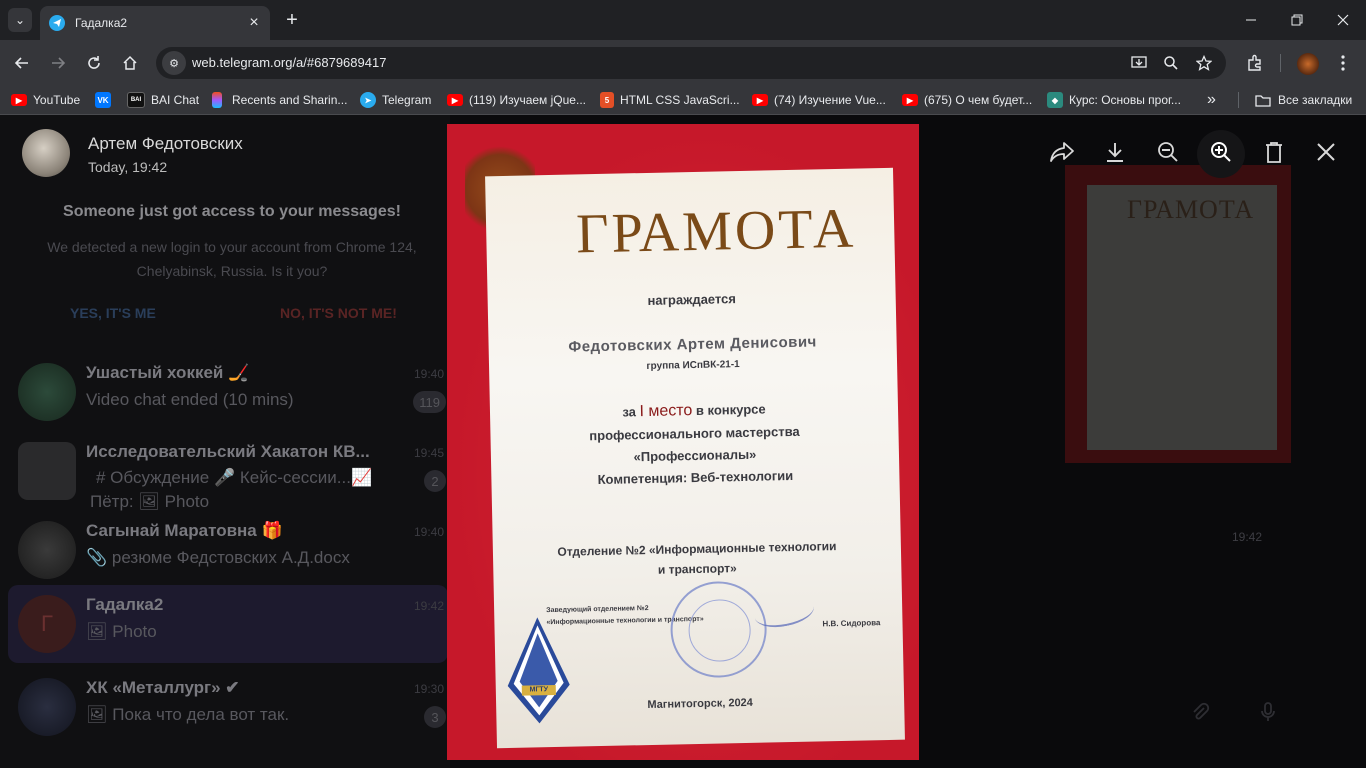 This screenshot has width=1366, height=768. Describe the element at coordinates (693, 365) in the screenshot. I see `group-text: группа ИСпВК-21-1` at that location.